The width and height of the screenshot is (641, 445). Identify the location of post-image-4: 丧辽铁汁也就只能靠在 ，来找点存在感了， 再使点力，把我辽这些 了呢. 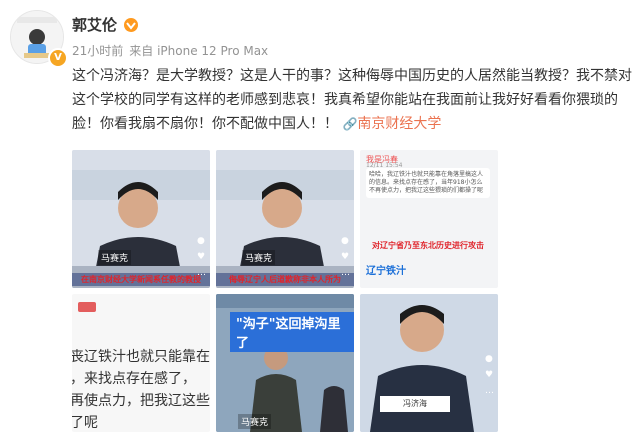
(141, 363).